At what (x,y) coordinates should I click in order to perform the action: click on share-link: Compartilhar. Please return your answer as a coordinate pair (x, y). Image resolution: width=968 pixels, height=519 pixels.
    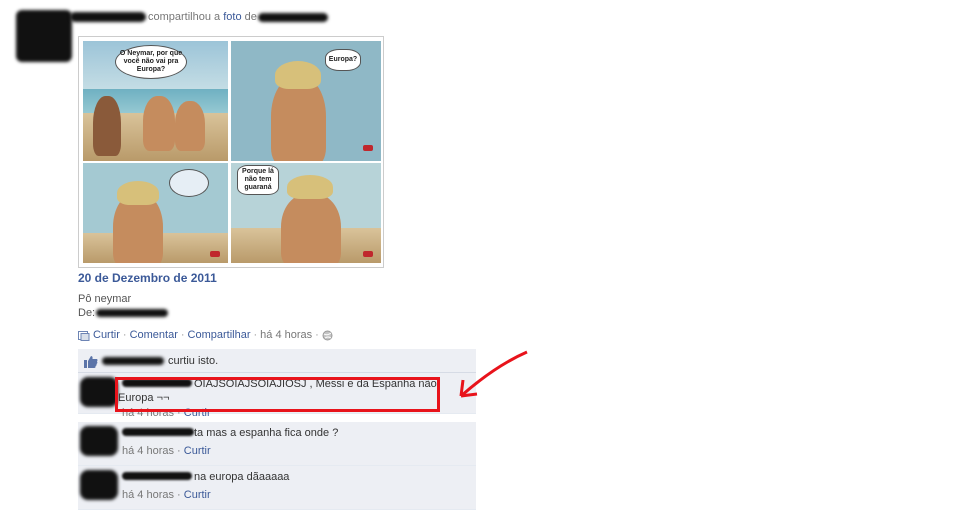
    Looking at the image, I should click on (219, 335).